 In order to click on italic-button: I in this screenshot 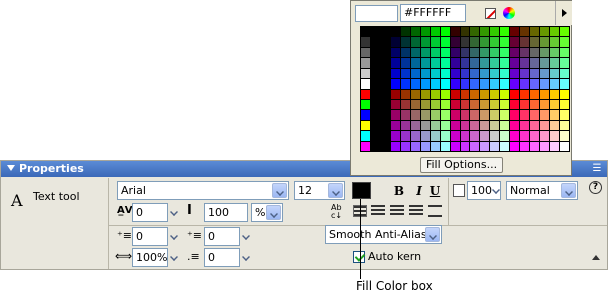, I will do `click(419, 191)`.